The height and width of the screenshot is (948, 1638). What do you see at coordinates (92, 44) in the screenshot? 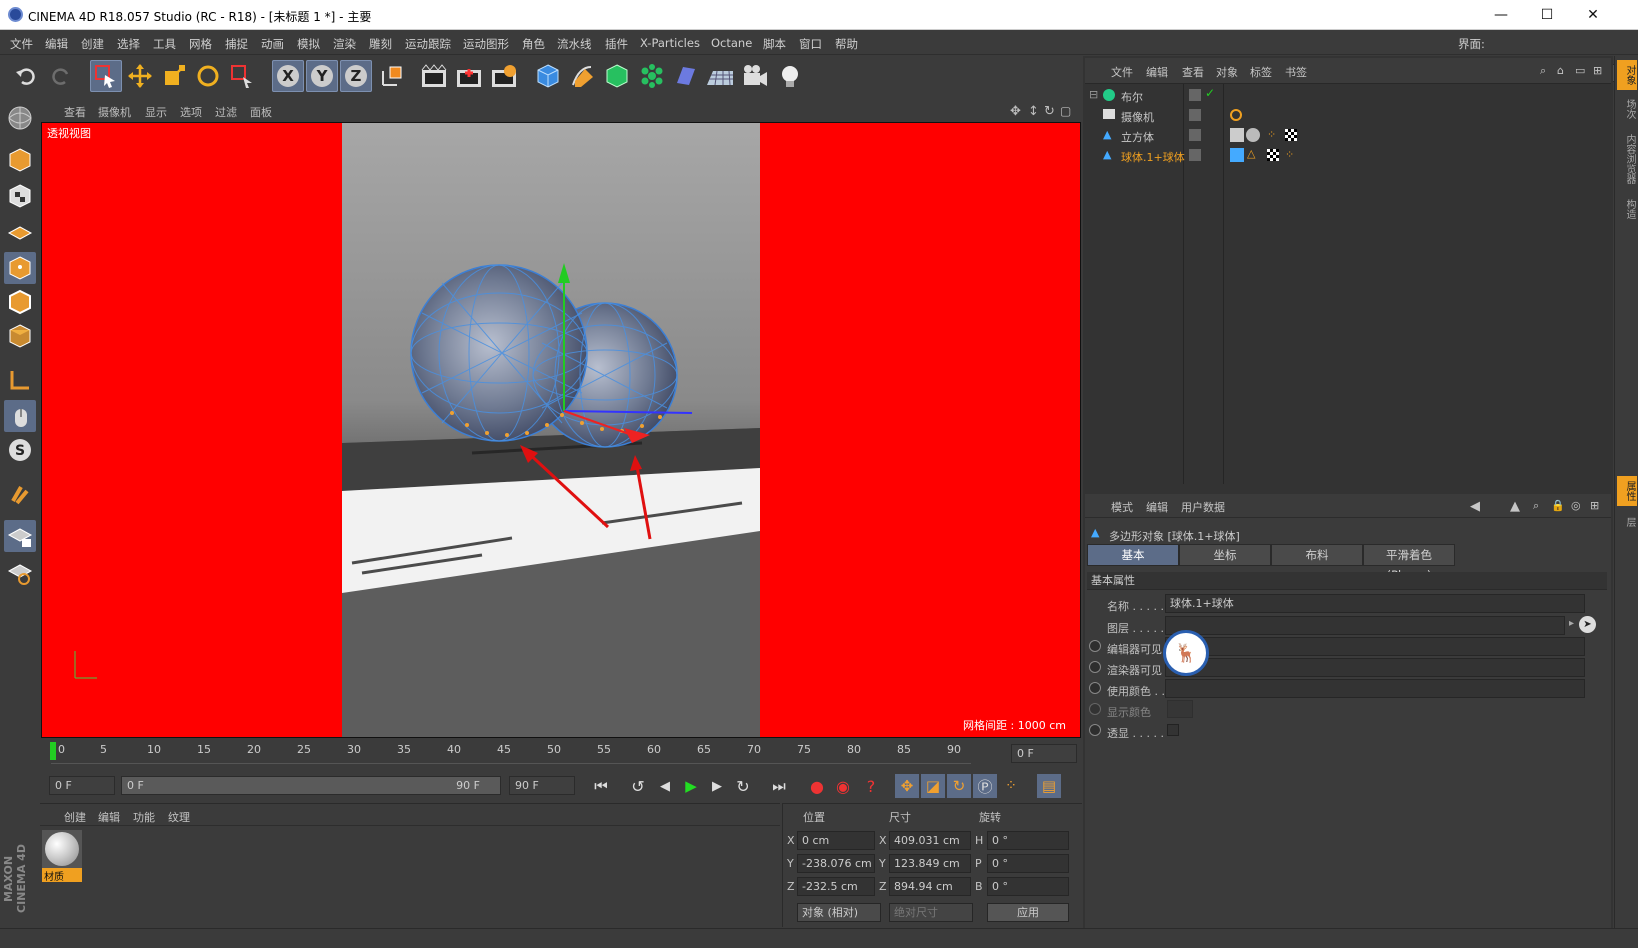
I see `menu-create: 创建` at bounding box center [92, 44].